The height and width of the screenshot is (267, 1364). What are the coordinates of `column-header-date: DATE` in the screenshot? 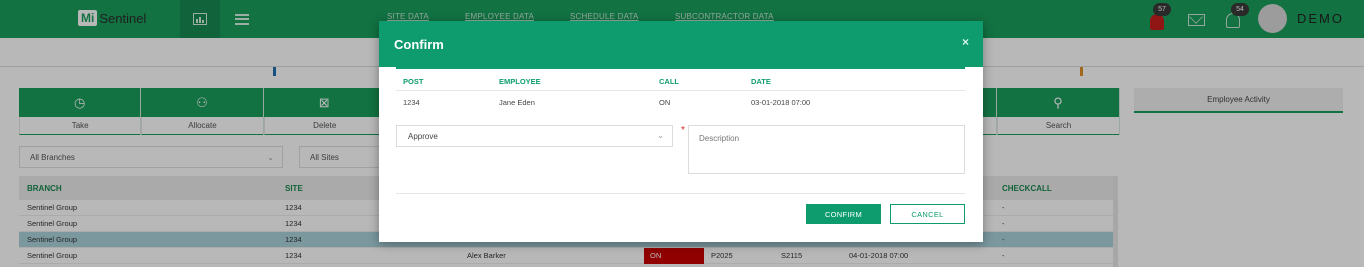 It's located at (761, 81).